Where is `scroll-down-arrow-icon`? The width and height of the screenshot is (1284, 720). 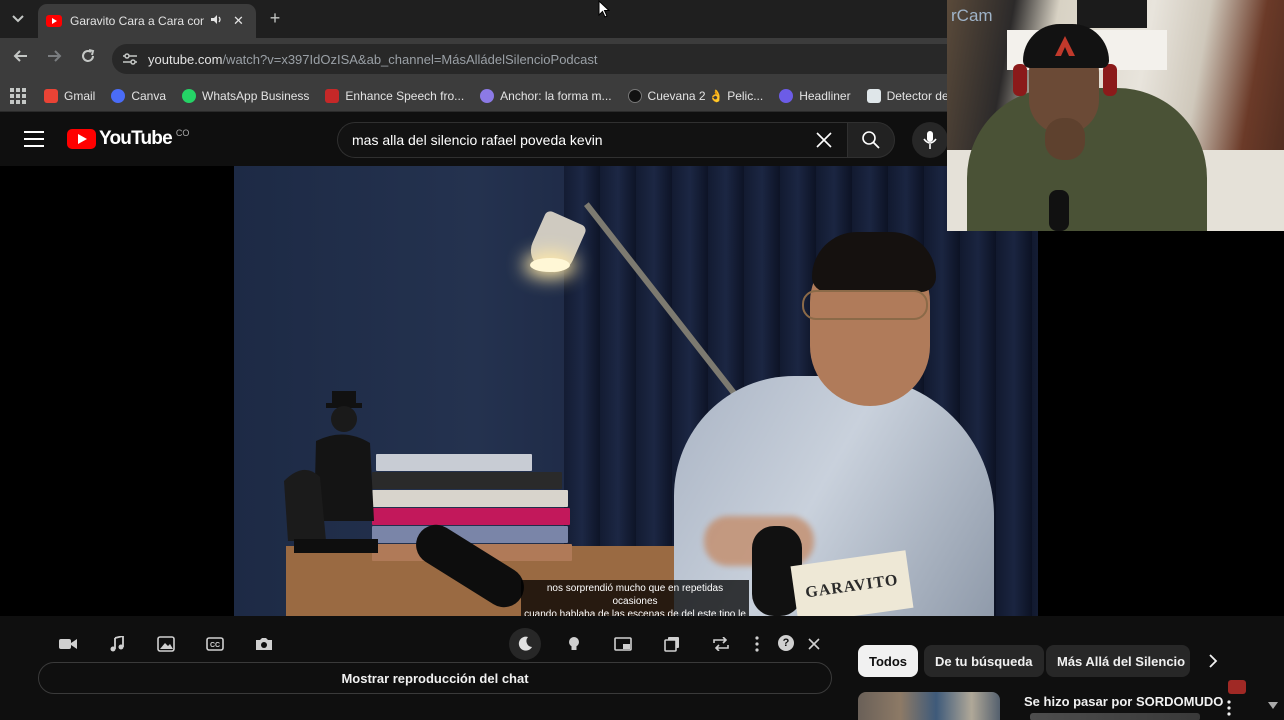 scroll-down-arrow-icon is located at coordinates (1275, 709).